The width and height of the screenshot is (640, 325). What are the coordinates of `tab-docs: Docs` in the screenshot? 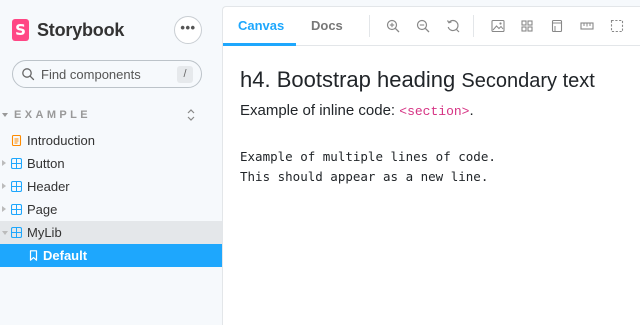 It's located at (327, 25).